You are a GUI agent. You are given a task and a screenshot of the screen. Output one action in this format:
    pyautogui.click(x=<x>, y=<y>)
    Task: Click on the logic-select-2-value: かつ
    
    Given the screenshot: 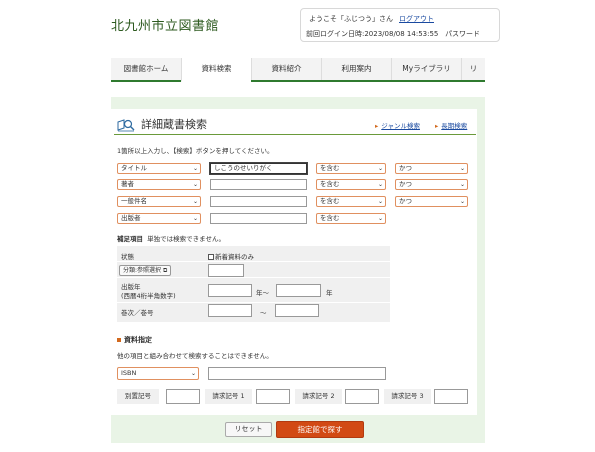 What is the action you would take?
    pyautogui.click(x=405, y=184)
    